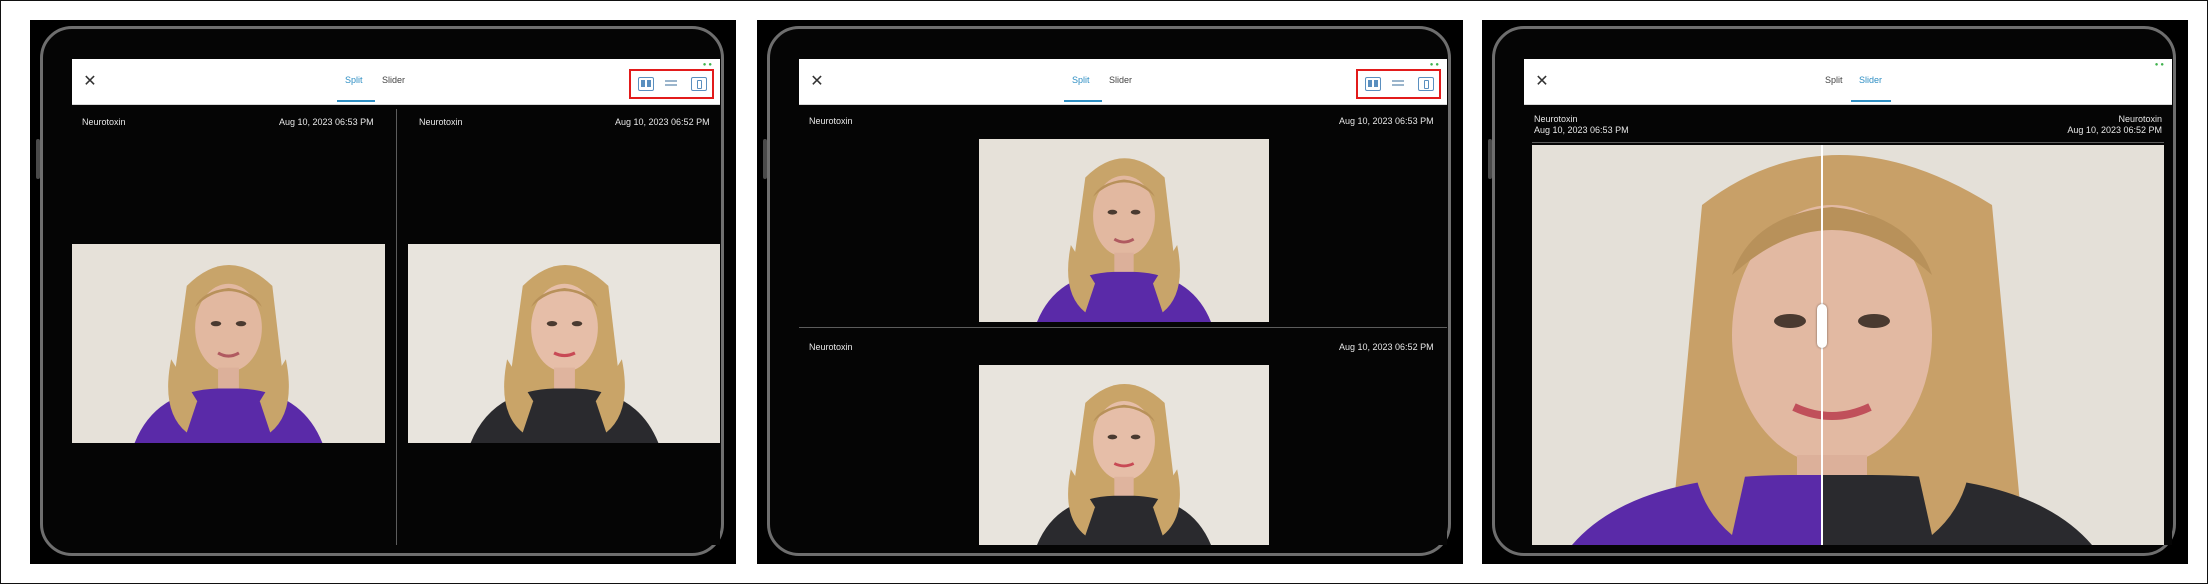 Image resolution: width=2208 pixels, height=584 pixels. I want to click on top-photo-date: Aug 10, 2023 06:53 PM, so click(1386, 121).